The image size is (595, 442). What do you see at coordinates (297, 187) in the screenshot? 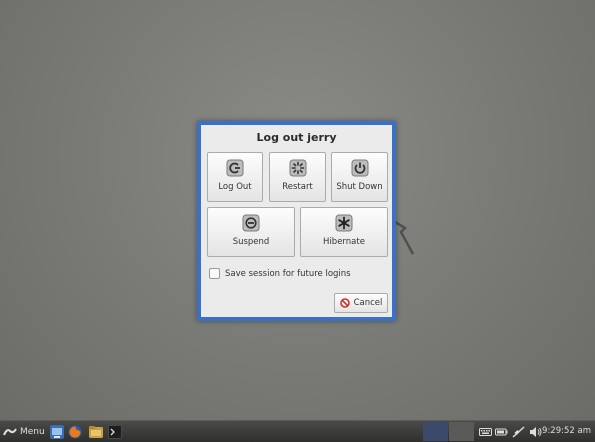
I see `restart-label: Restart` at bounding box center [297, 187].